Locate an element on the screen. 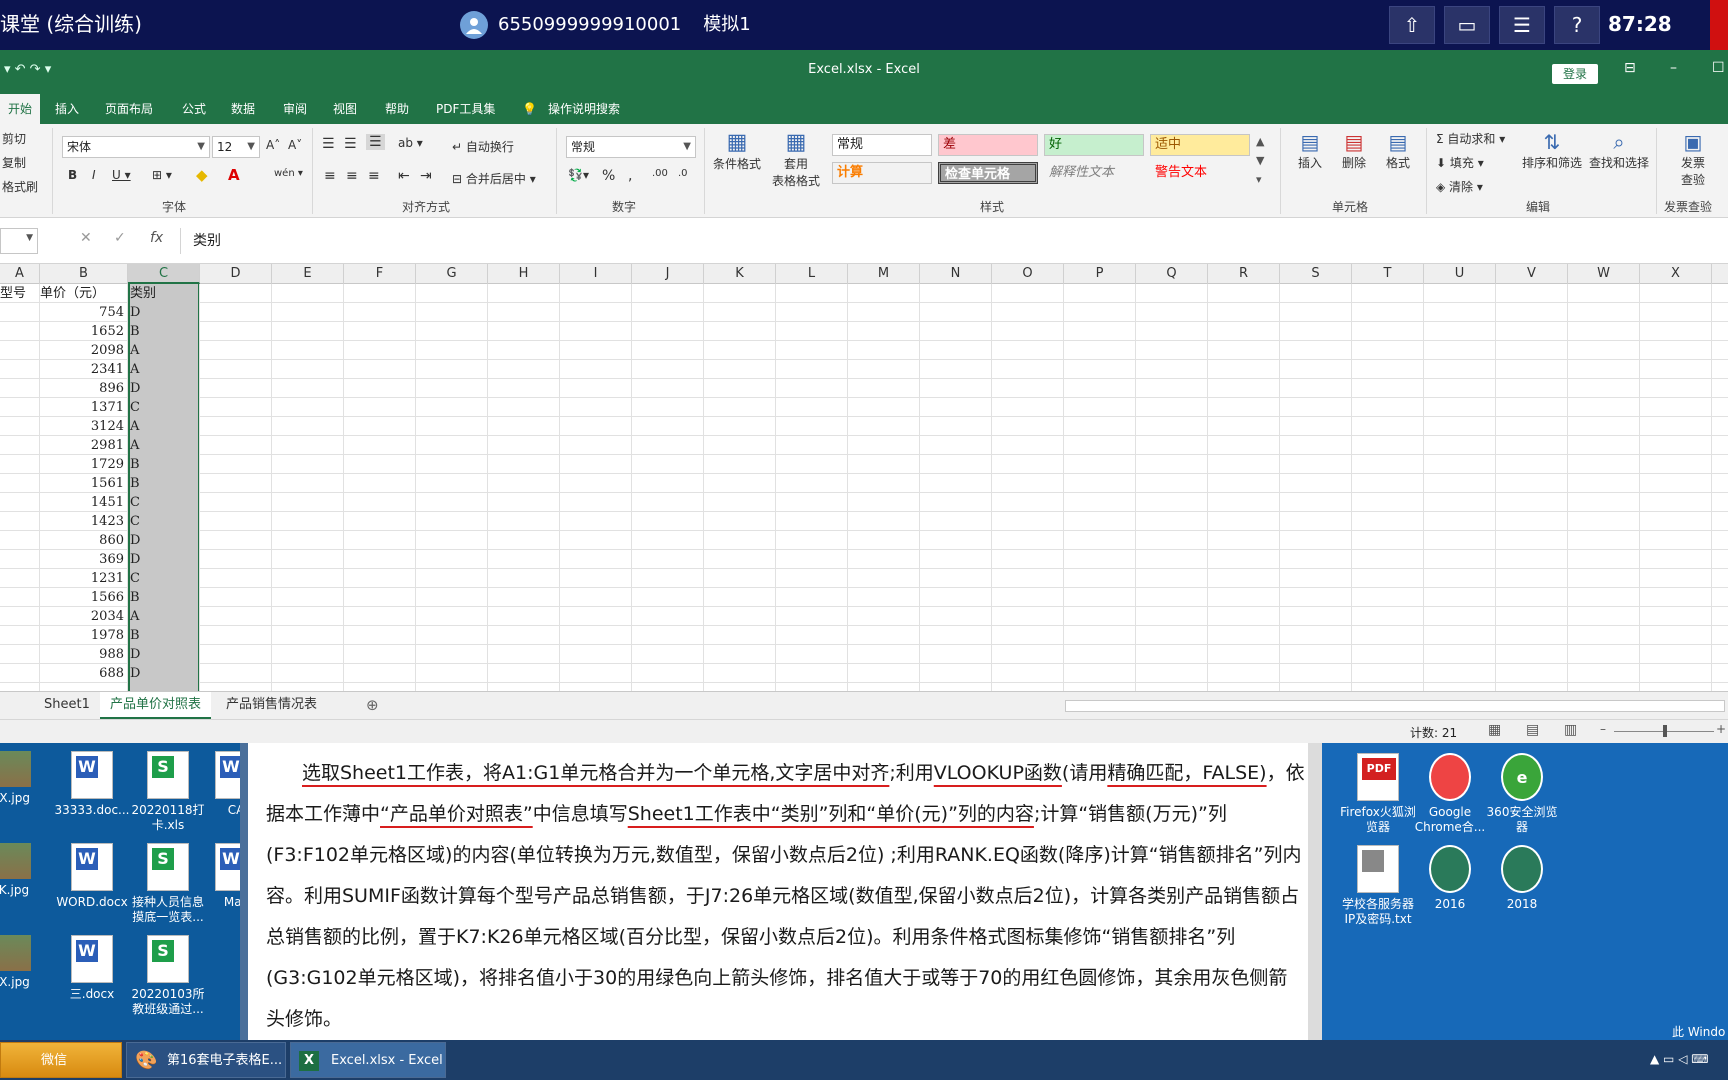 The width and height of the screenshot is (1728, 1080). cell-price: 1423 is located at coordinates (84, 521).